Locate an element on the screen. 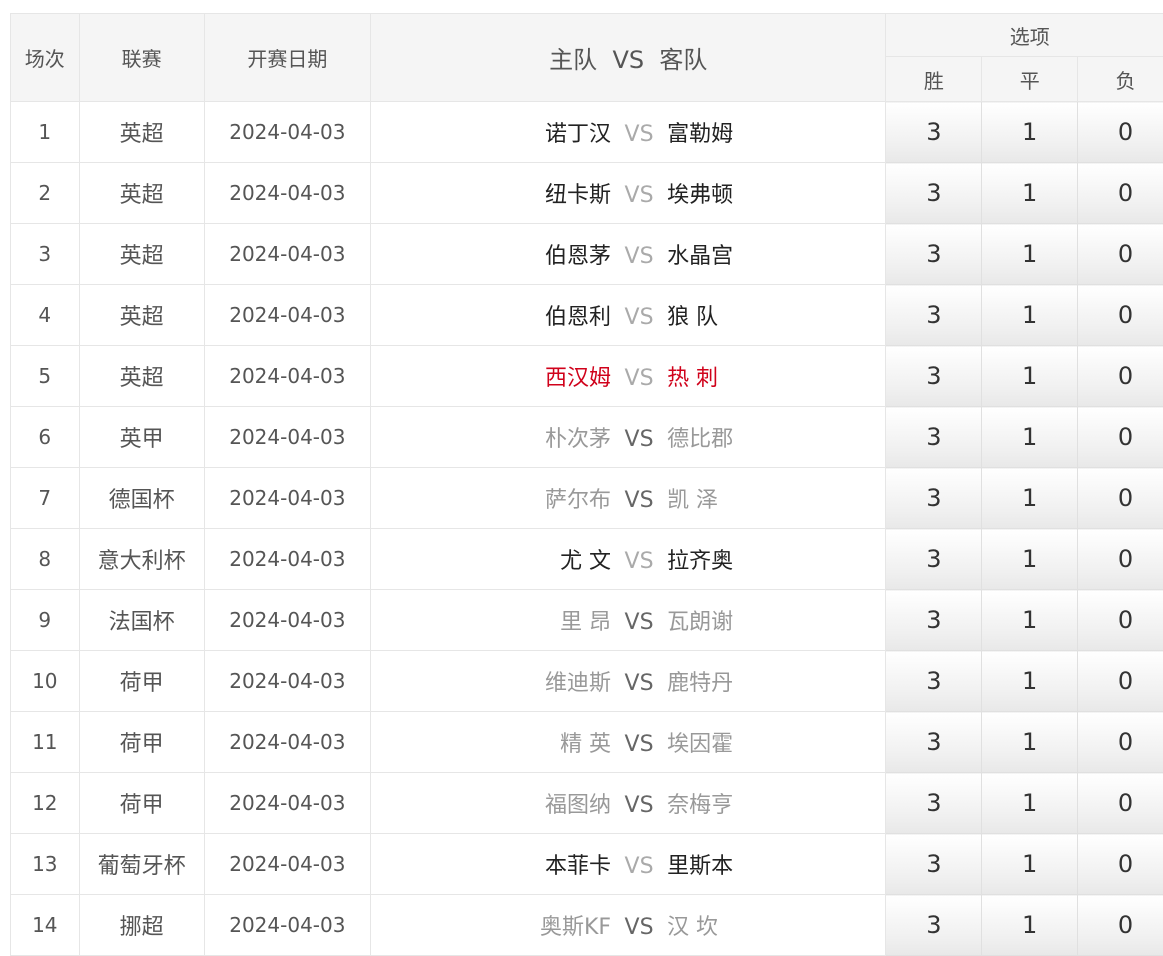 This screenshot has height=956, width=1163. header-match: 主队 VS 客队 is located at coordinates (628, 58).